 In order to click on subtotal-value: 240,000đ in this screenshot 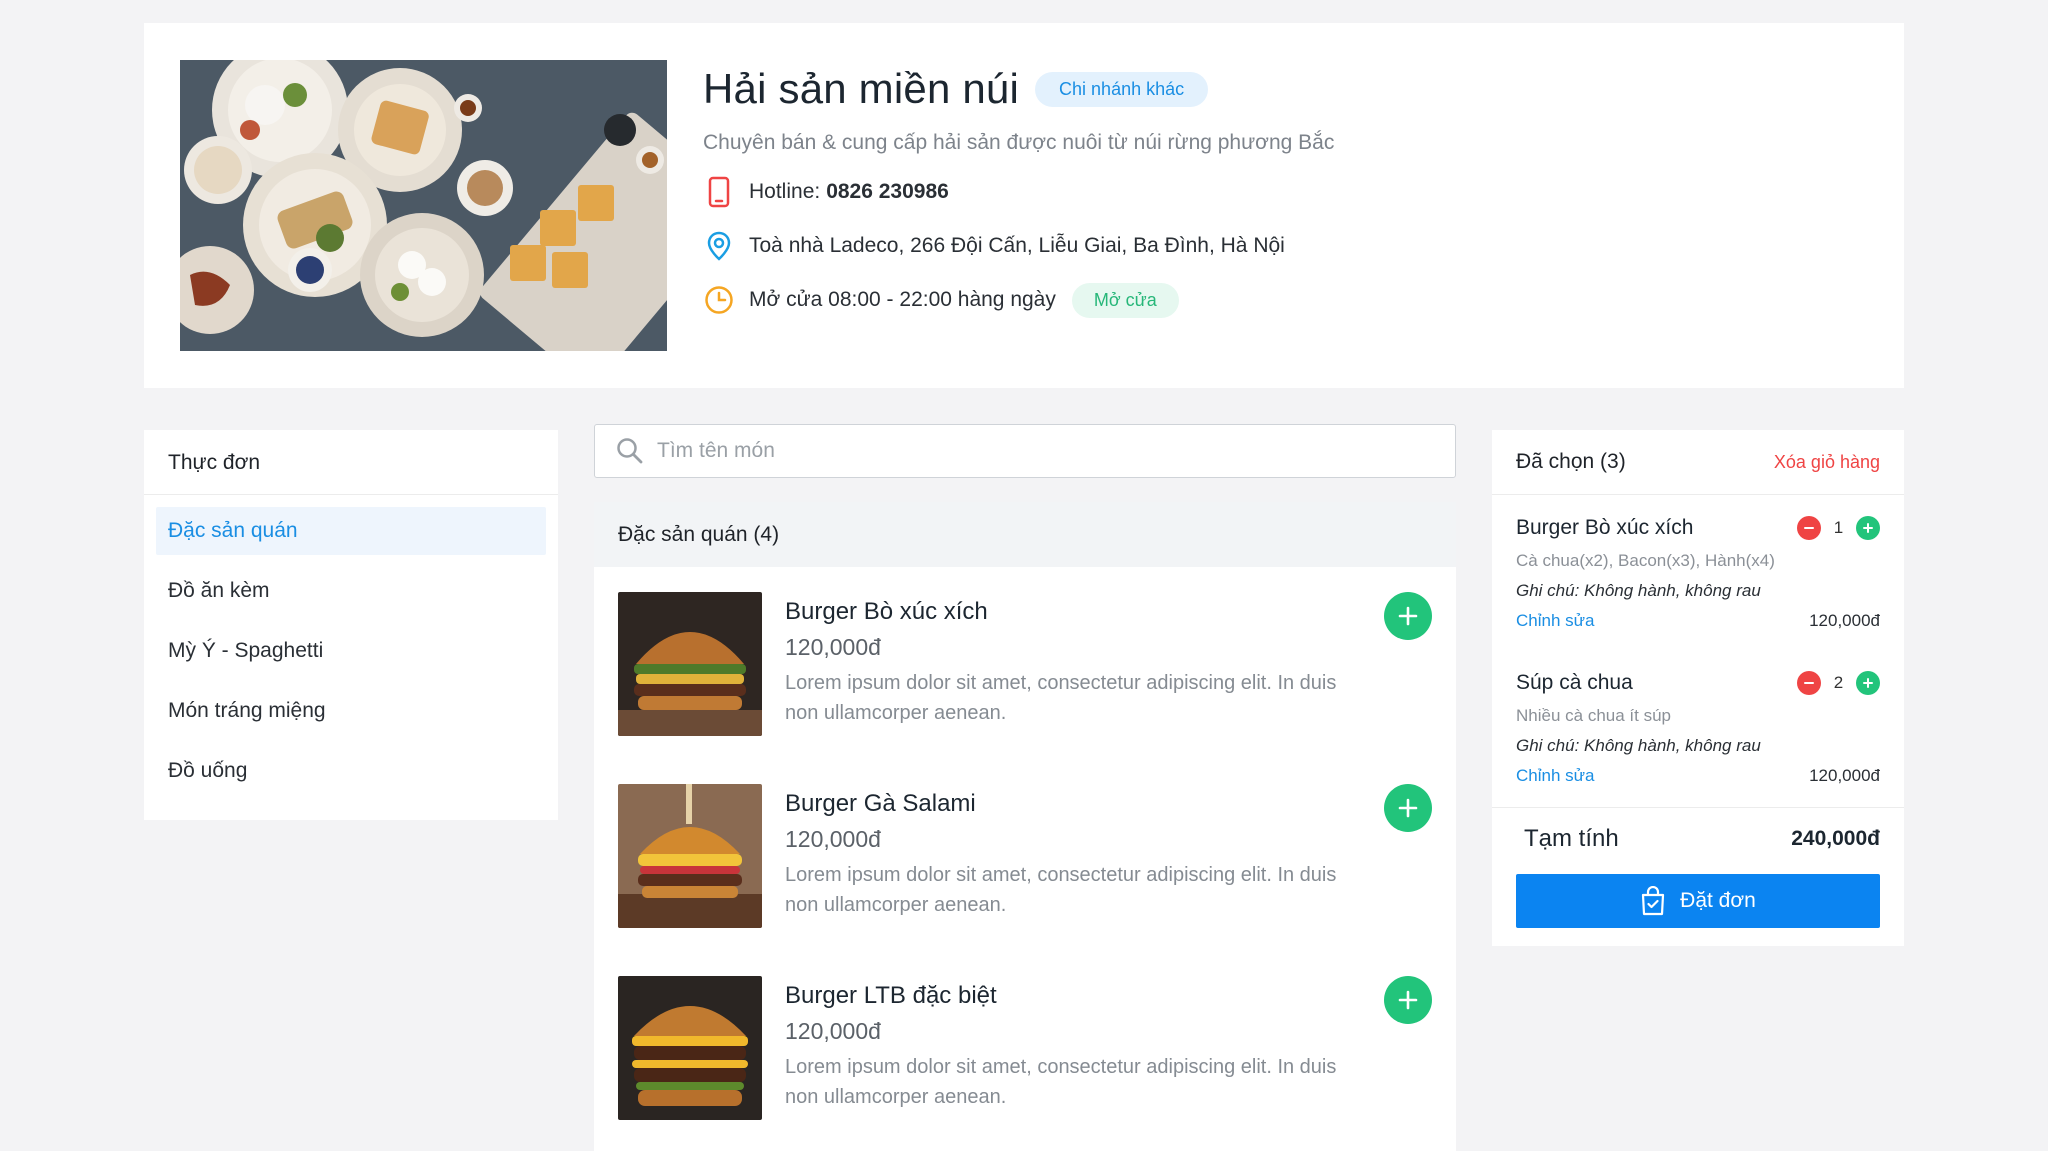, I will do `click(1835, 838)`.